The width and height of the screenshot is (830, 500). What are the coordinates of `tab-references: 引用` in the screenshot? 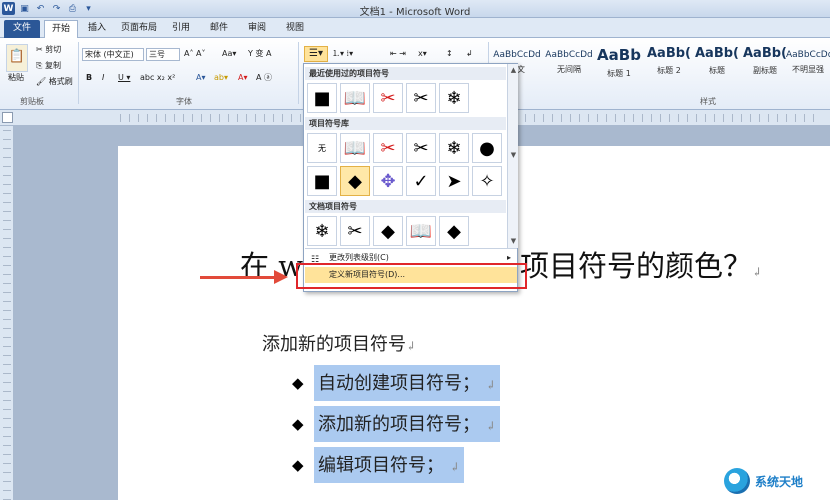 It's located at (181, 29).